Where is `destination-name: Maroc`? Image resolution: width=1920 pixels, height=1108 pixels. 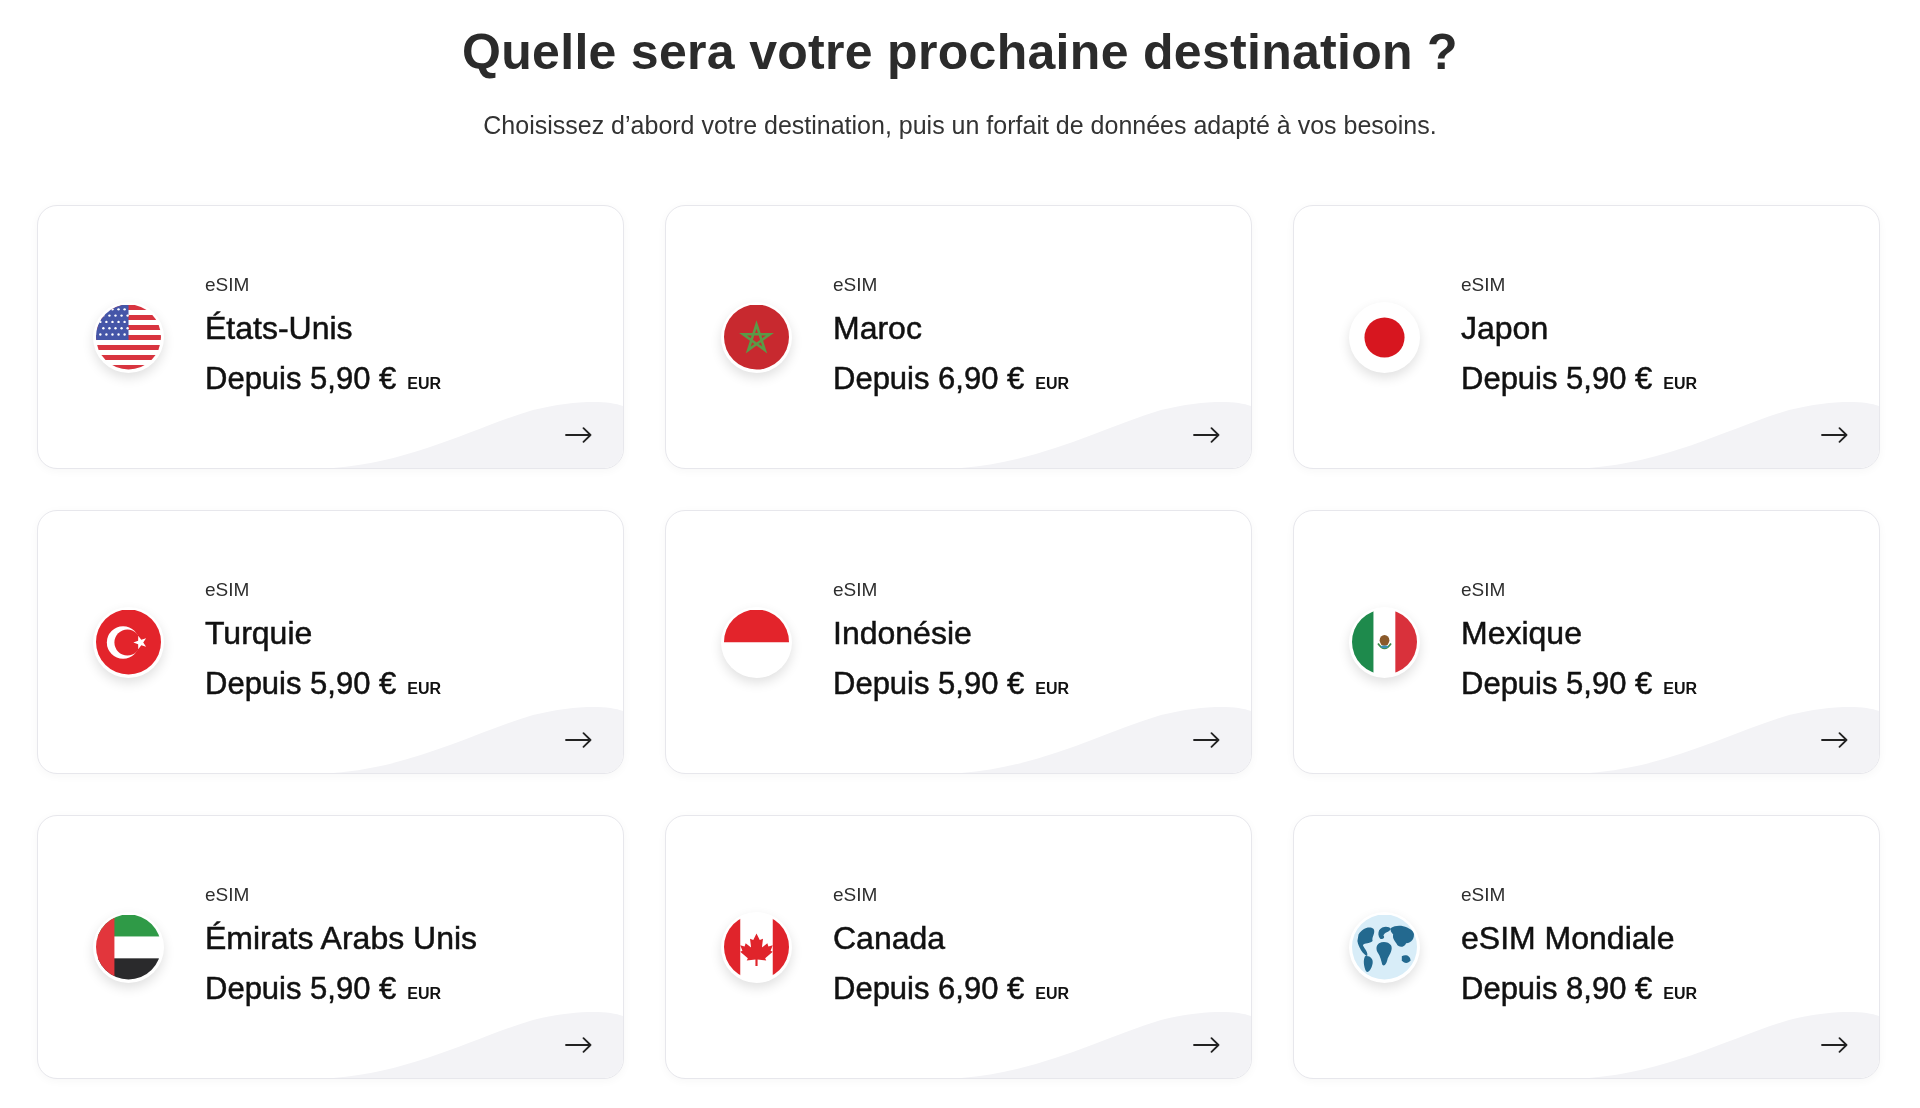
destination-name: Maroc is located at coordinates (877, 328).